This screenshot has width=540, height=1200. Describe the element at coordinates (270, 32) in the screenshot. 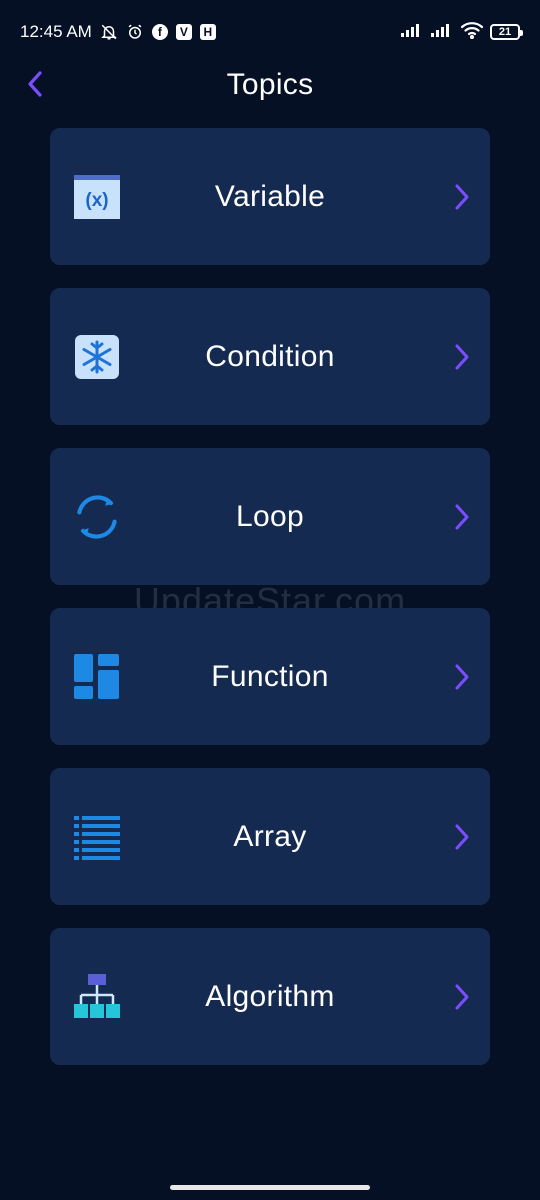

I see `status-bar: 12:45 AM f V H 21` at that location.